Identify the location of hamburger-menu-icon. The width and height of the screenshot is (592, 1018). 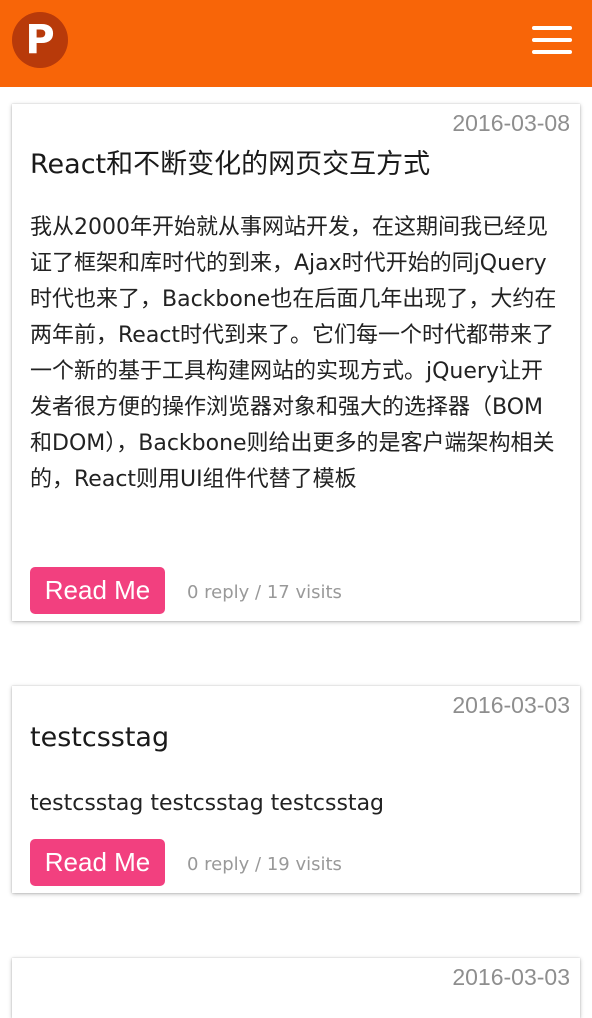
(552, 41).